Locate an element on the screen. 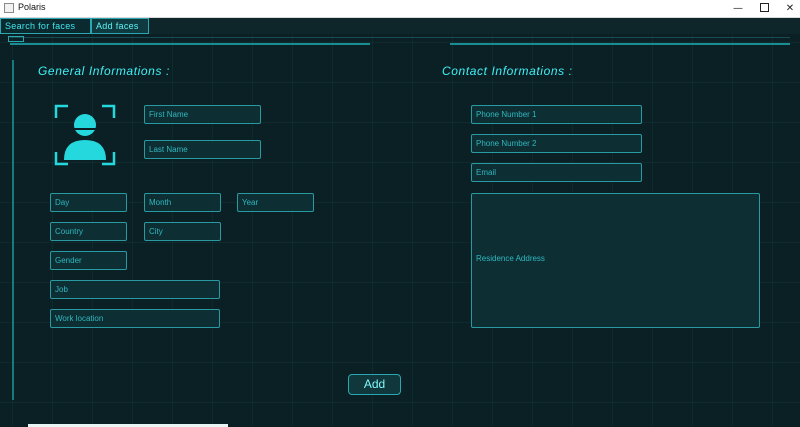 The width and height of the screenshot is (800, 427). maximize-icon is located at coordinates (764, 7).